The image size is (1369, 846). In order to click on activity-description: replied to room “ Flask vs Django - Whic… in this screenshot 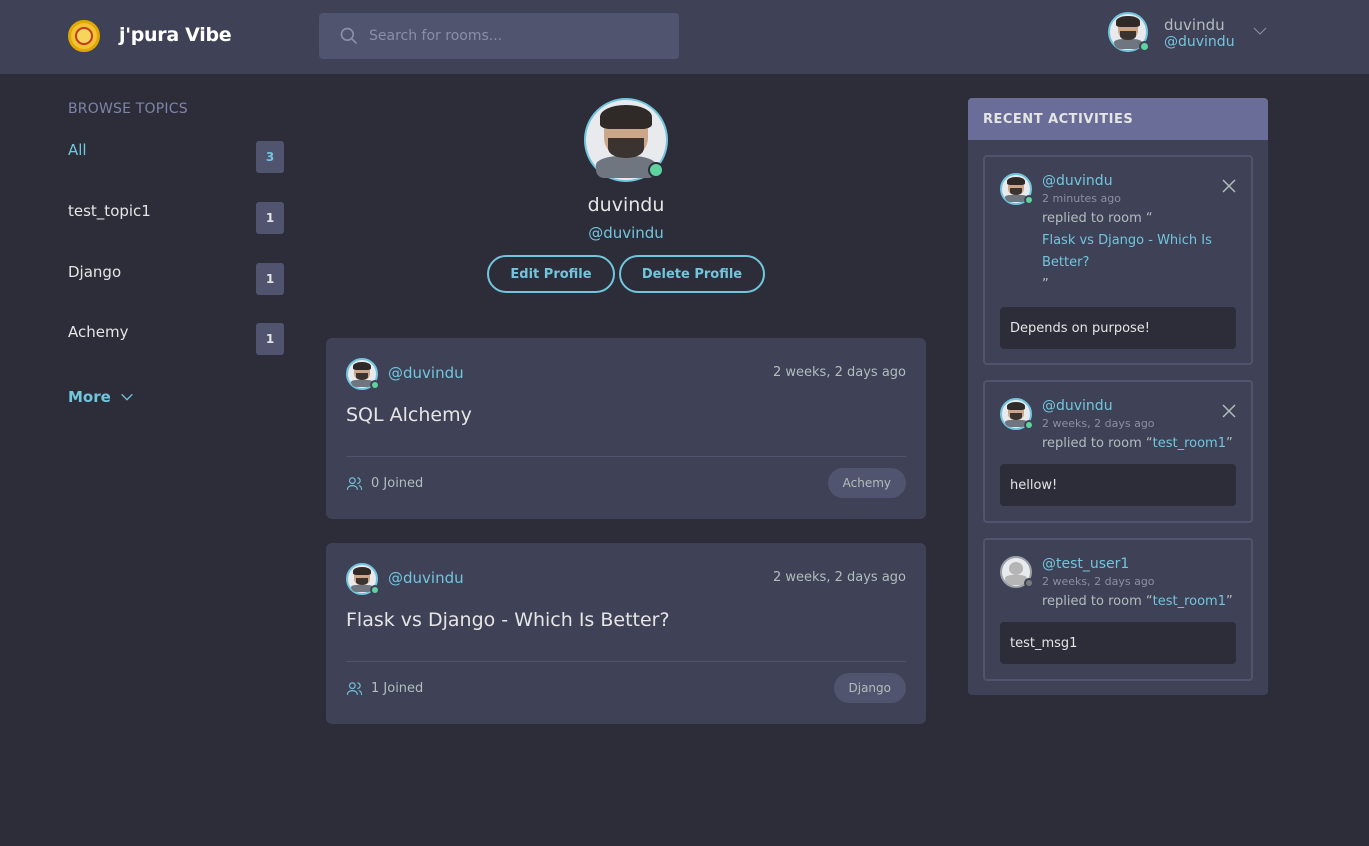, I will do `click(1142, 252)`.